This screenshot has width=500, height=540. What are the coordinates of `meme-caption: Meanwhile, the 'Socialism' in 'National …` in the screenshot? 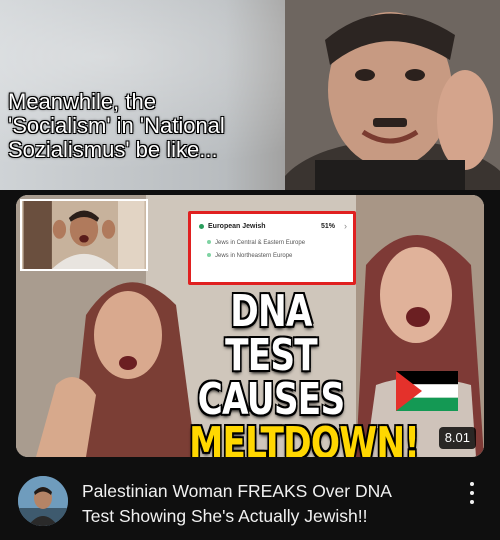 It's located at (168, 126).